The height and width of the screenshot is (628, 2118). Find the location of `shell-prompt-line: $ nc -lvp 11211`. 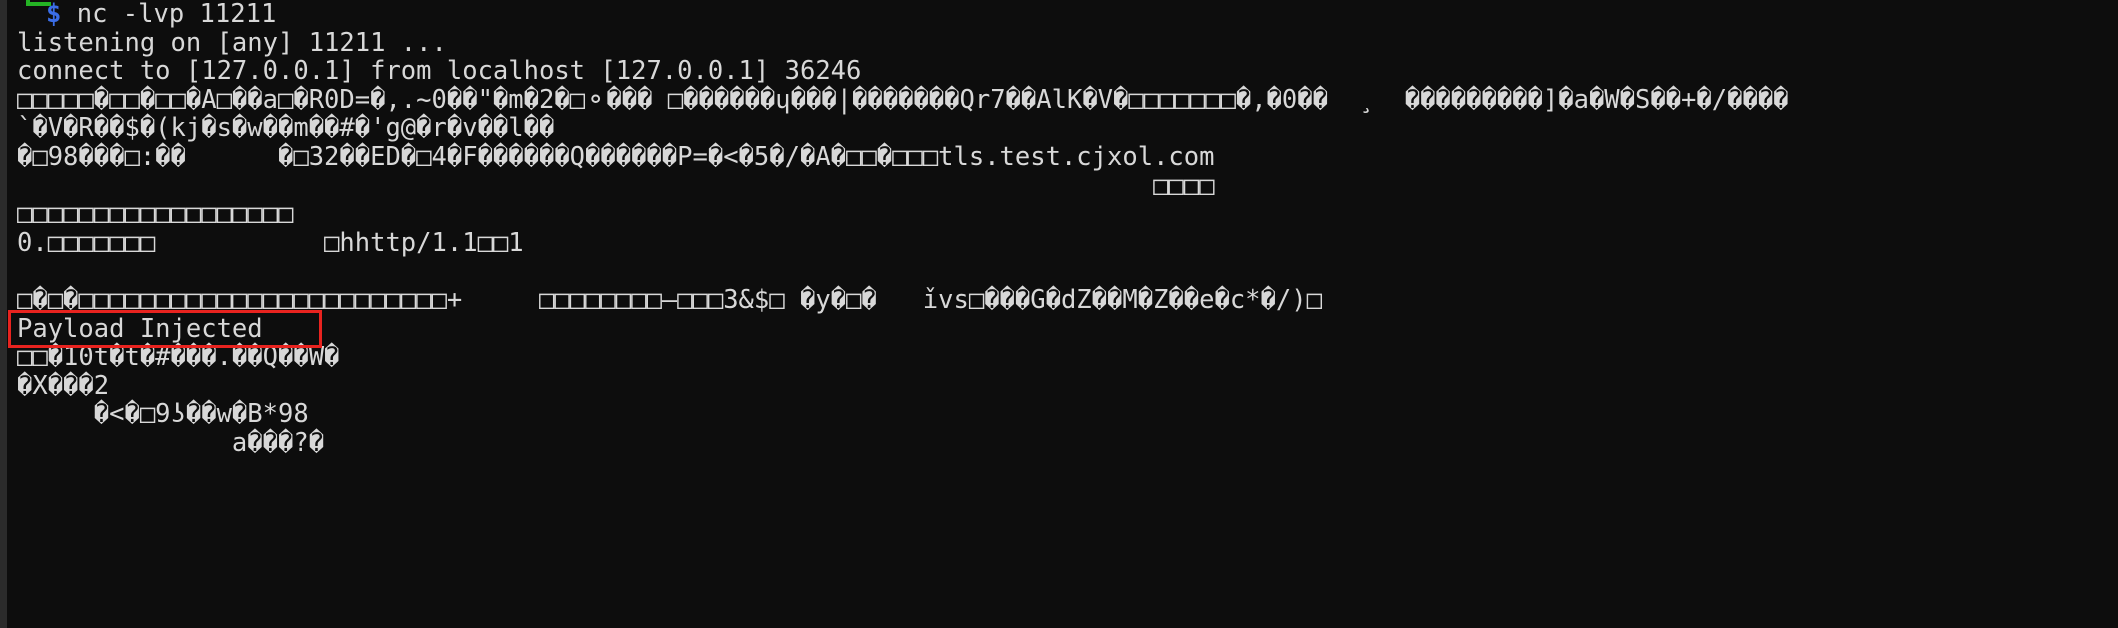

shell-prompt-line: $ nc -lvp 11211 is located at coordinates (1067, 14).